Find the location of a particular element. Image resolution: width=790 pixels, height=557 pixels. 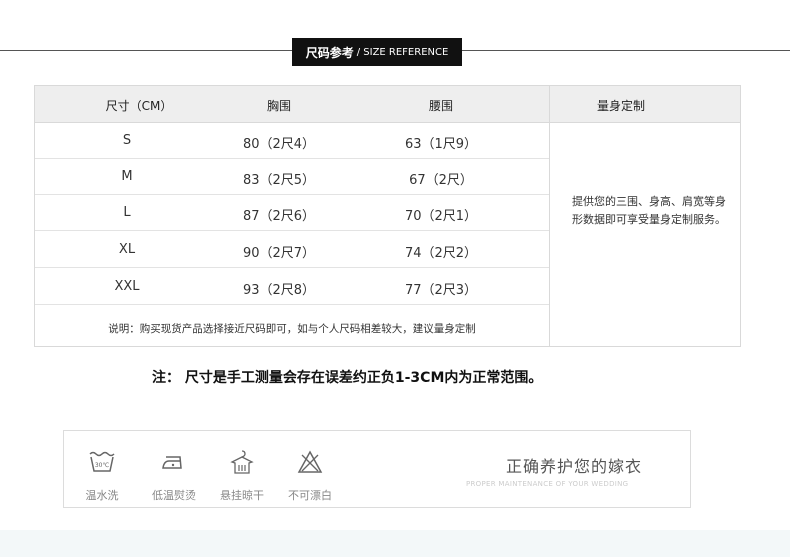

table-row: L 87（2尺6） 70（2尺1） is located at coordinates (292, 212).